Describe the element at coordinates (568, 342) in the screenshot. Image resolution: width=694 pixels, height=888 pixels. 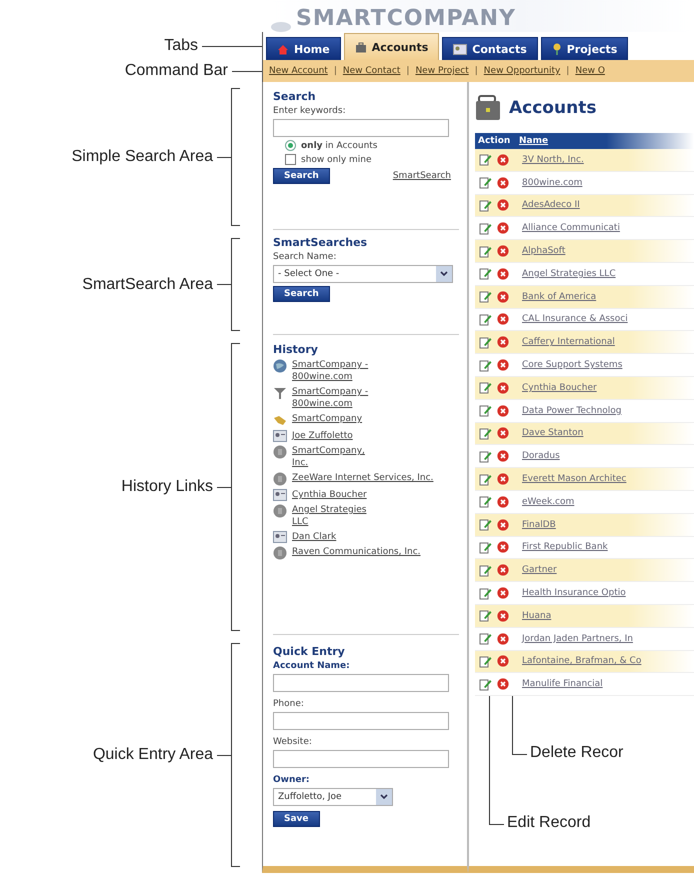
I see `account-link: Caffery International` at that location.